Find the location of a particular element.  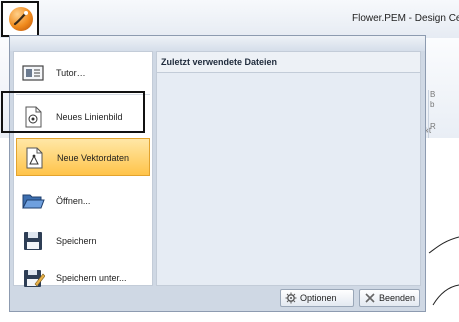

new-vector-data-icon is located at coordinates (34, 158).